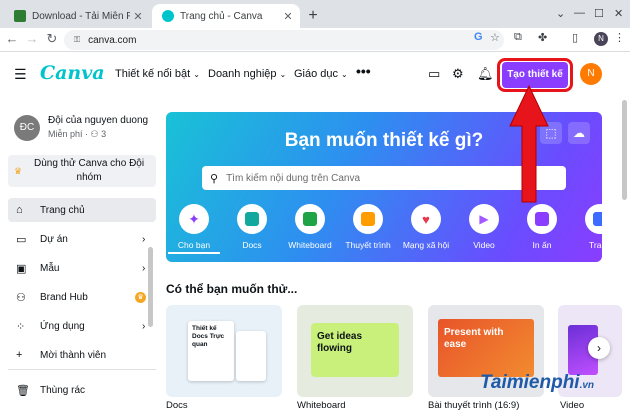  What do you see at coordinates (293, 178) in the screenshot?
I see `search-placeholder: Tìm kiếm nội dung trên Canva` at bounding box center [293, 178].